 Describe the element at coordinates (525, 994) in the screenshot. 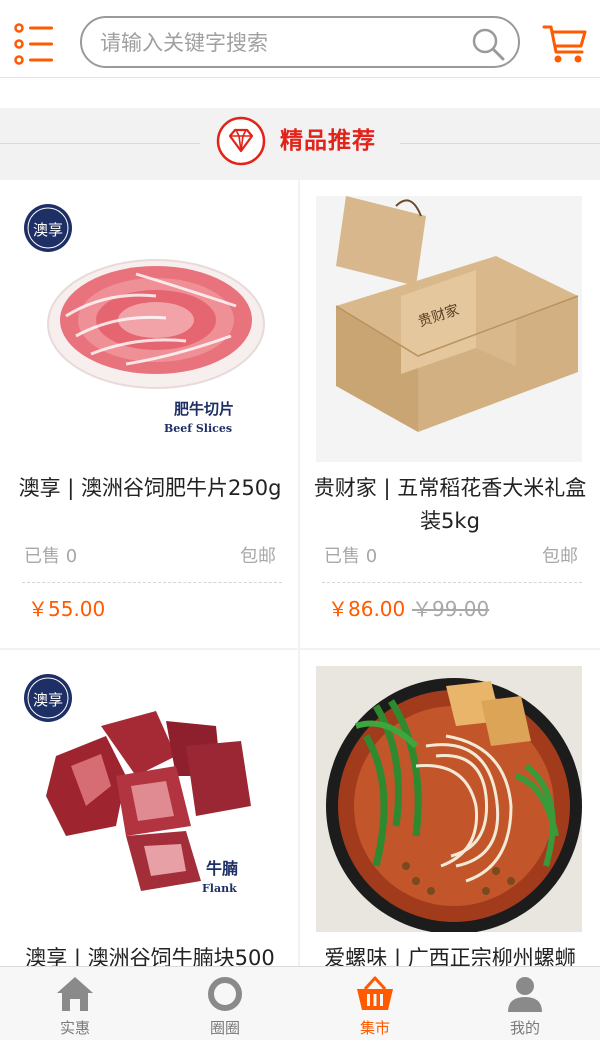

I see `user-icon` at that location.